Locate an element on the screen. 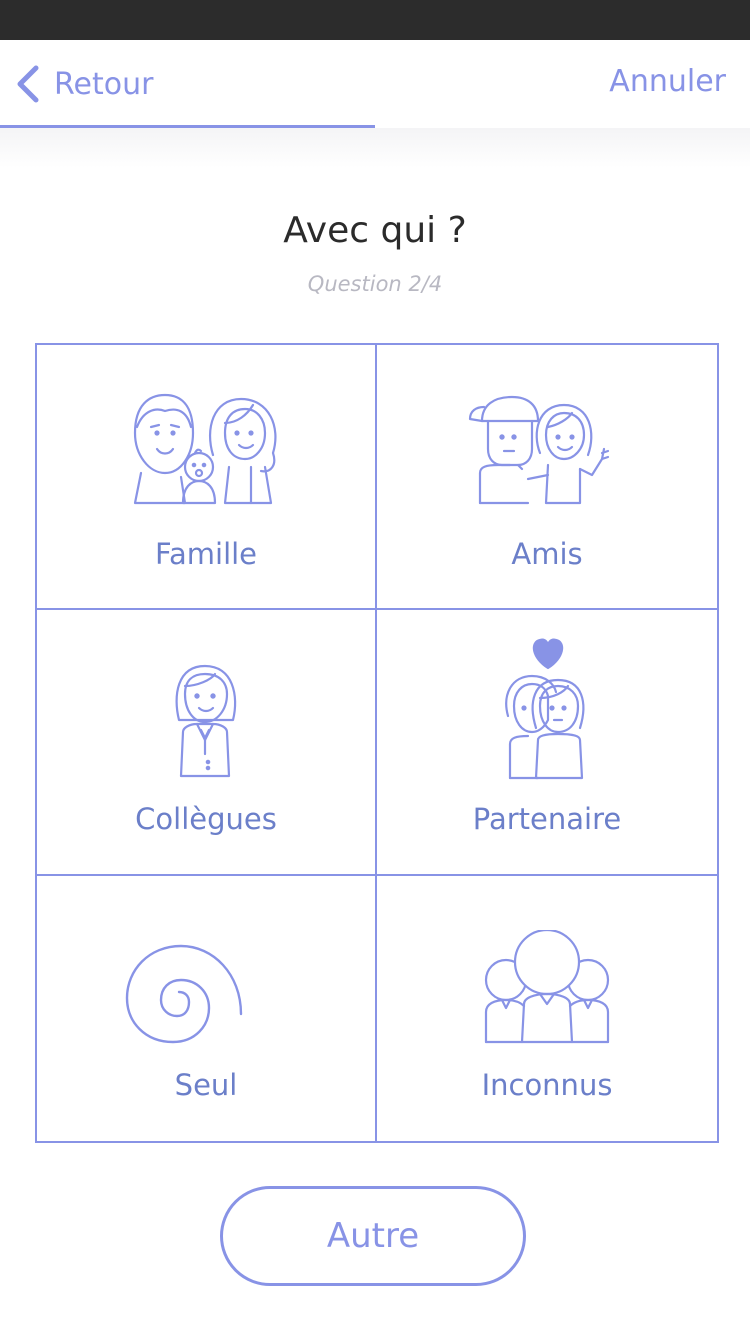 This screenshot has height=1334, width=750. option-label: Famille is located at coordinates (206, 554).